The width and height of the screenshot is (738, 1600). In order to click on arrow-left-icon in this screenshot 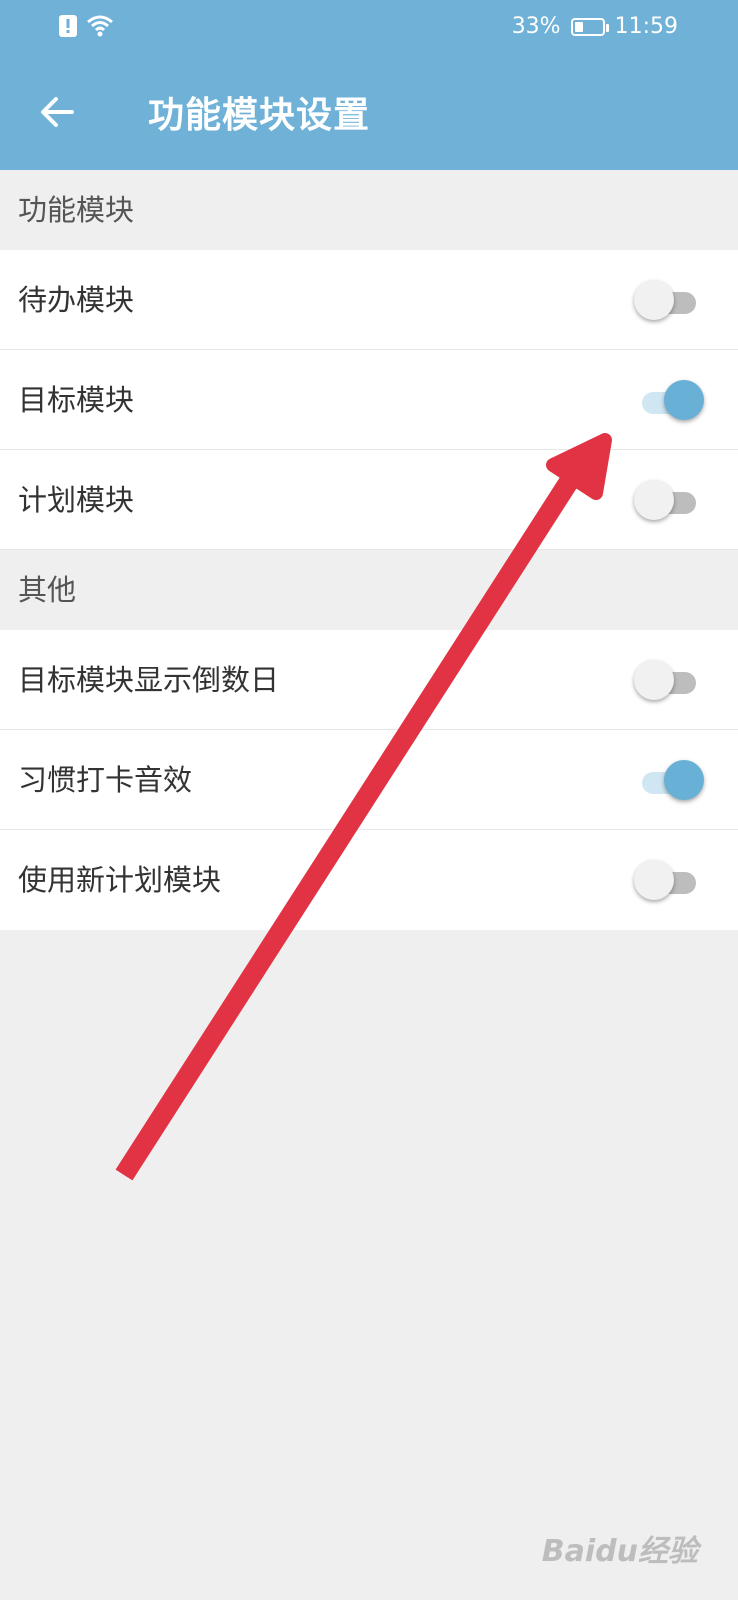, I will do `click(57, 112)`.